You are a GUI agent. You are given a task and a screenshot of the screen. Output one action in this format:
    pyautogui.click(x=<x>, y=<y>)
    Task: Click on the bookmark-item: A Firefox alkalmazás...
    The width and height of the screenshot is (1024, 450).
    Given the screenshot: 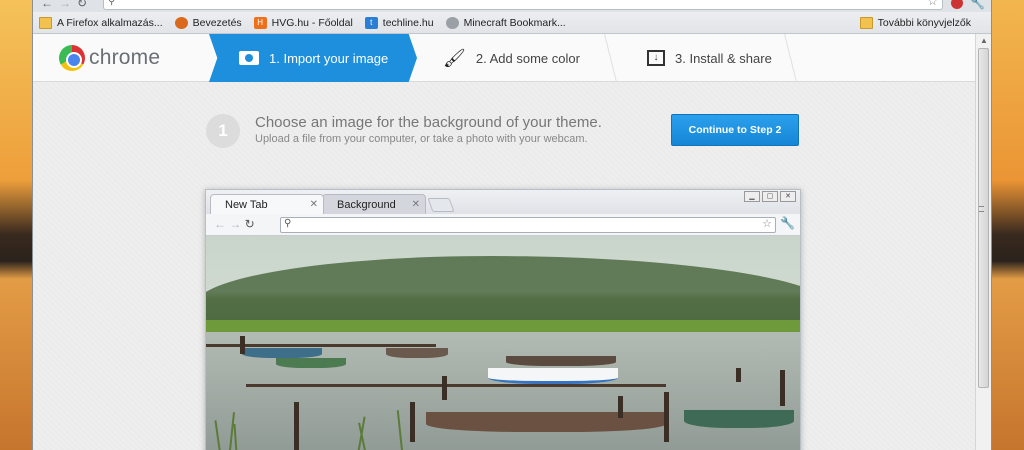 What is the action you would take?
    pyautogui.click(x=101, y=22)
    